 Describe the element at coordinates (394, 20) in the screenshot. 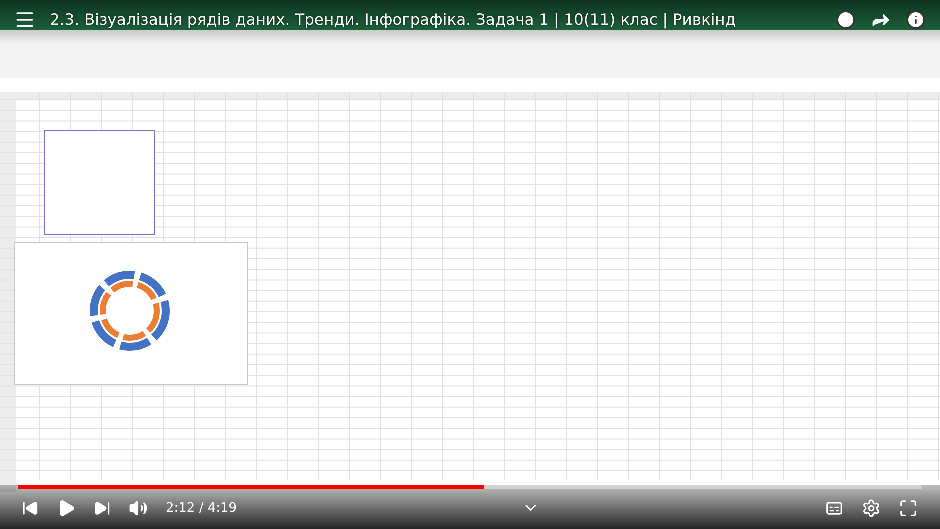

I see `video-title: 2.3. Візуалізація рядів даних. Тренди. Інфографіка. Задача 1 | 10(11) клас | Ривкінд` at that location.